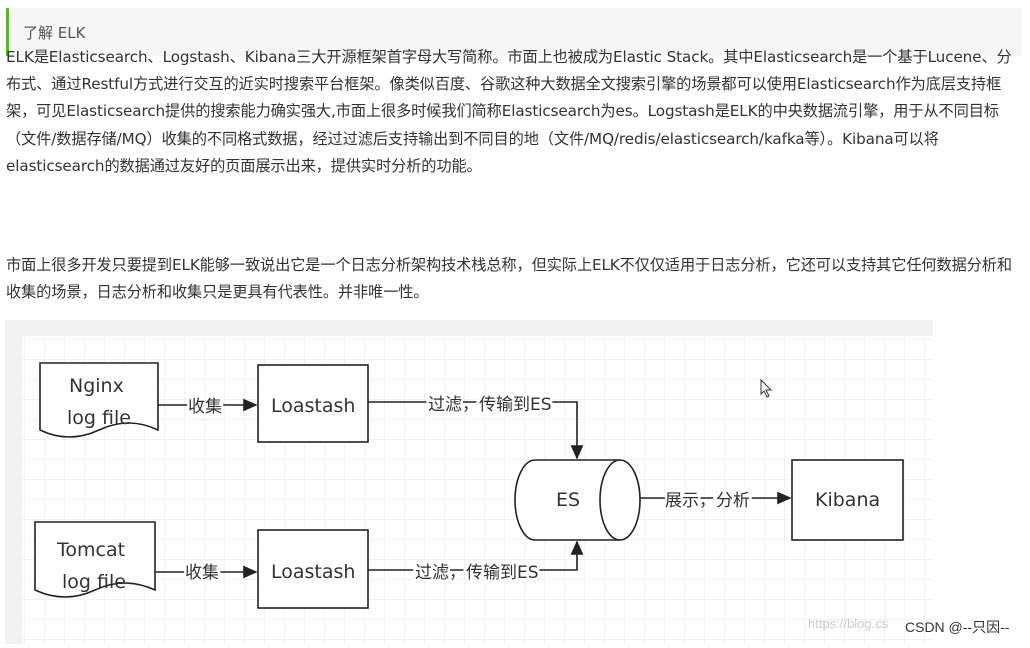 The height and width of the screenshot is (648, 1030). What do you see at coordinates (490, 405) in the screenshot?
I see `filter-label-1: 过滤，传输到ES` at bounding box center [490, 405].